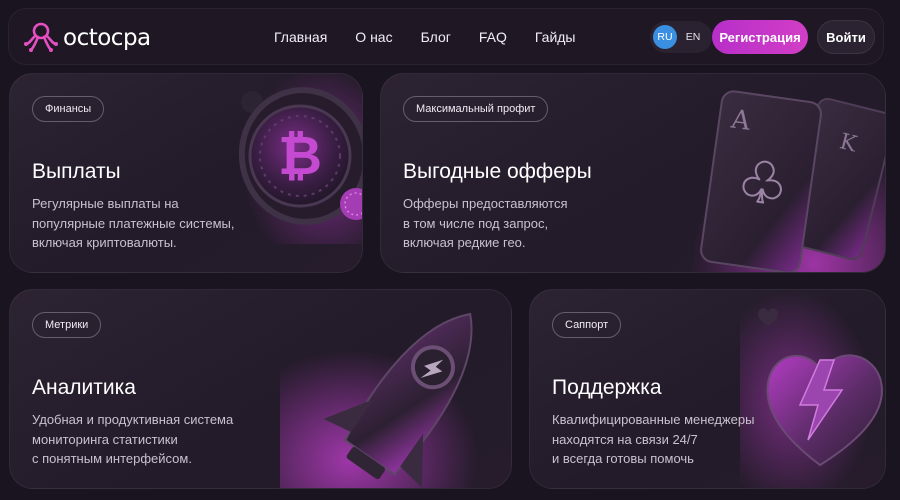 This screenshot has height=500, width=900. What do you see at coordinates (760, 37) in the screenshot?
I see `register-button: Регистрация` at bounding box center [760, 37].